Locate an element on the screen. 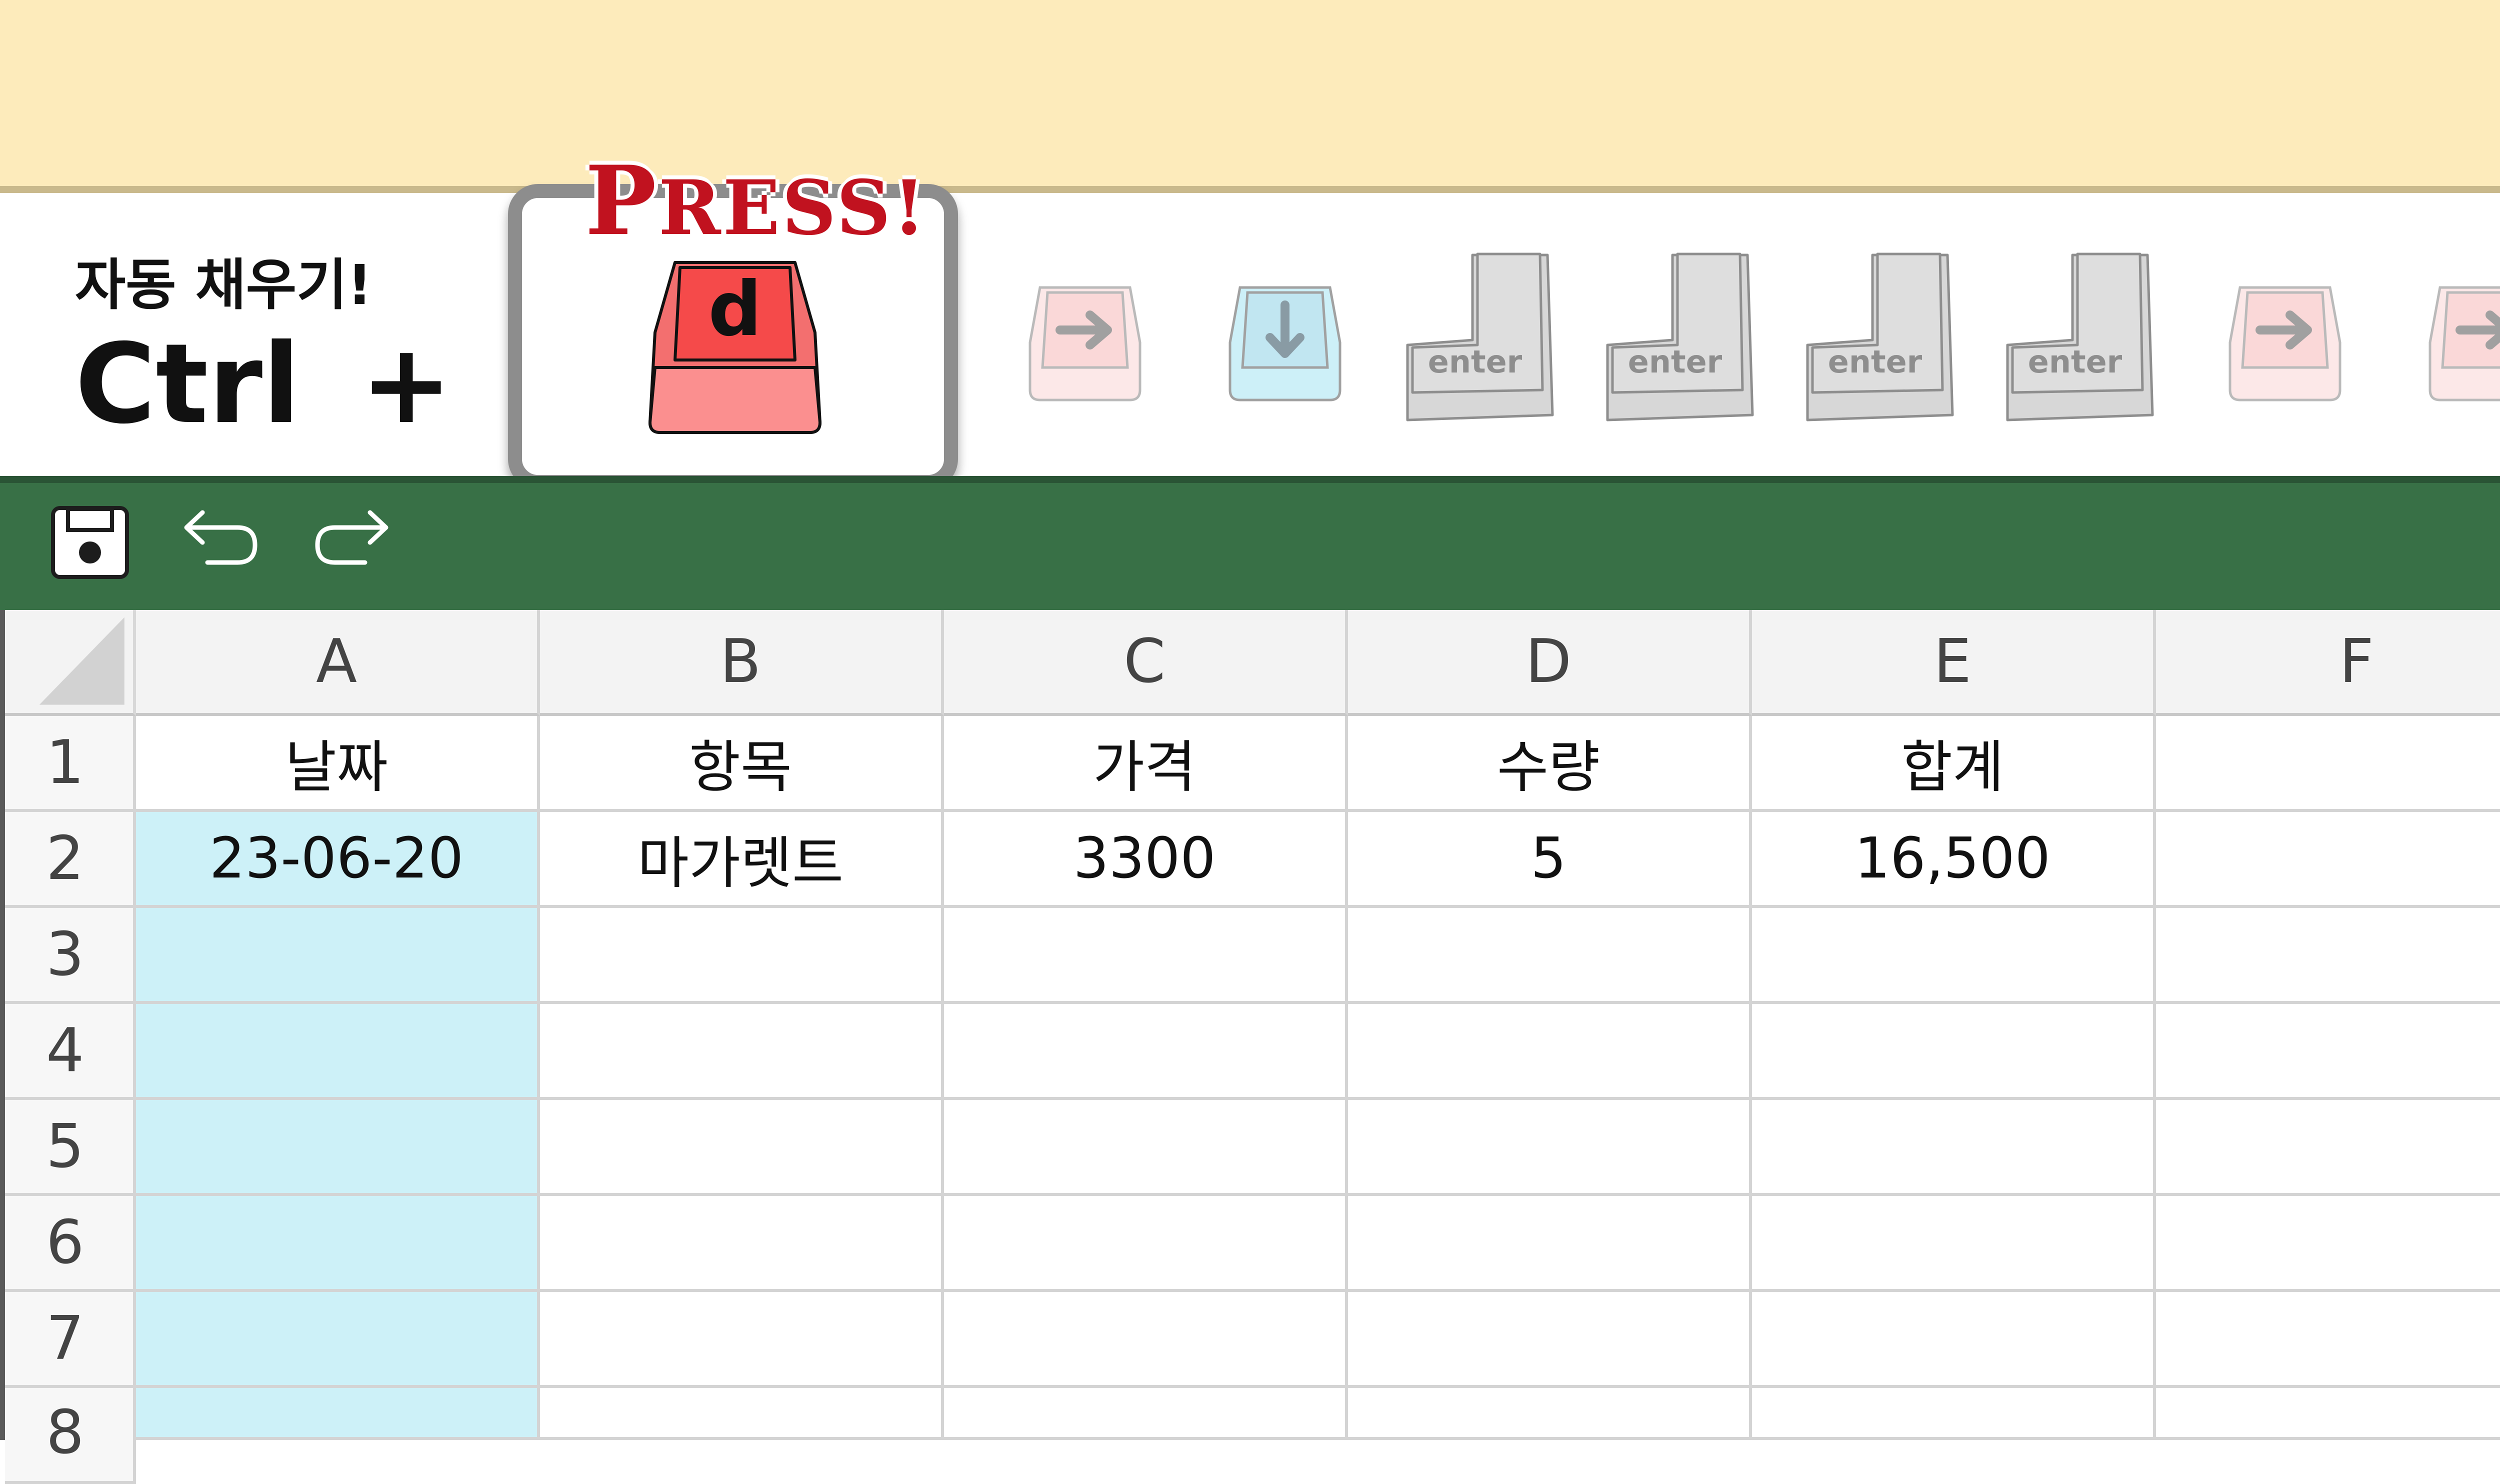 Image resolution: width=2500 pixels, height=1484 pixels. cell-e6 is located at coordinates (1954, 1244).